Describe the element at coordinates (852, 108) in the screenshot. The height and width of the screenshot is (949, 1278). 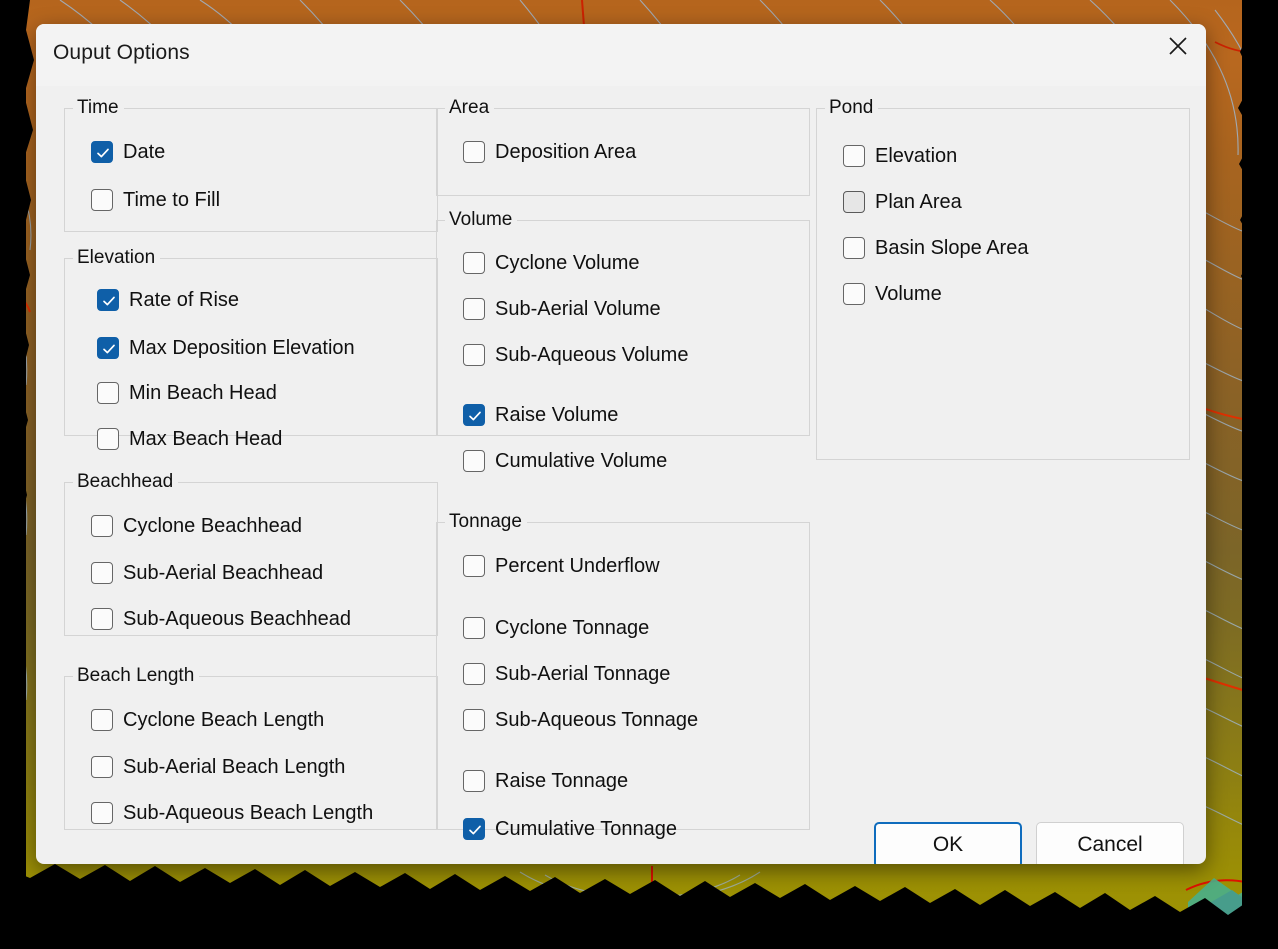
I see `group-label-pond: Pond` at that location.